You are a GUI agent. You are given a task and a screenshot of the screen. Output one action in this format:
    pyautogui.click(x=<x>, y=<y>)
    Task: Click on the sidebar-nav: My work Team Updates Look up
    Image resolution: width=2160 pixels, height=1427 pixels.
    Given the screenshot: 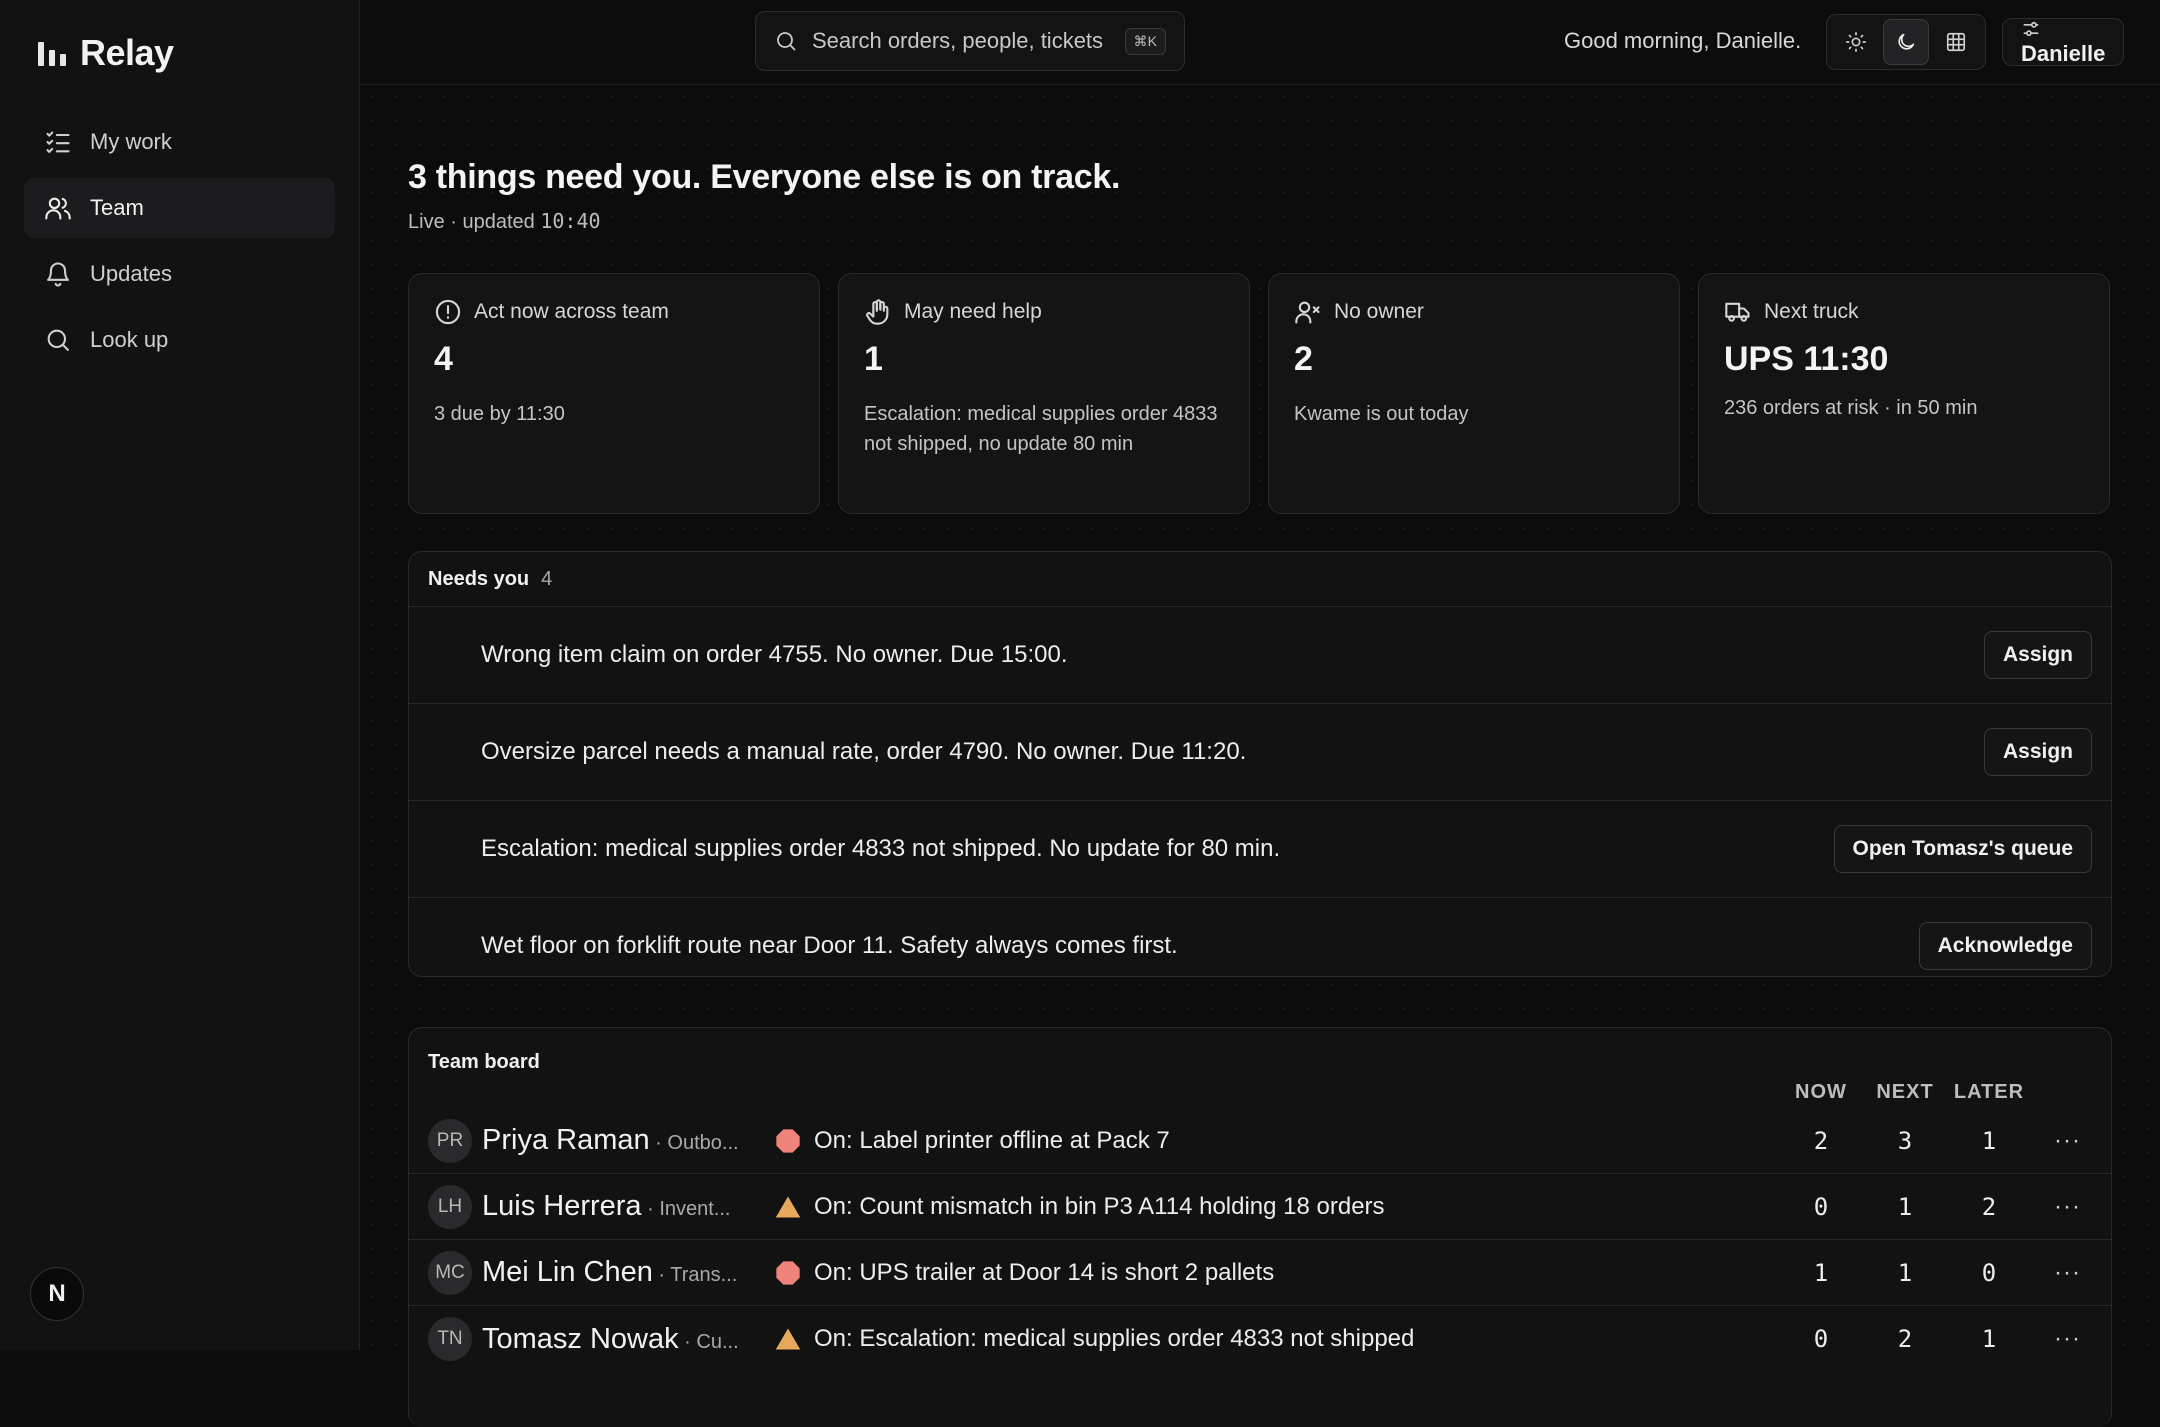 What is the action you would take?
    pyautogui.click(x=179, y=244)
    